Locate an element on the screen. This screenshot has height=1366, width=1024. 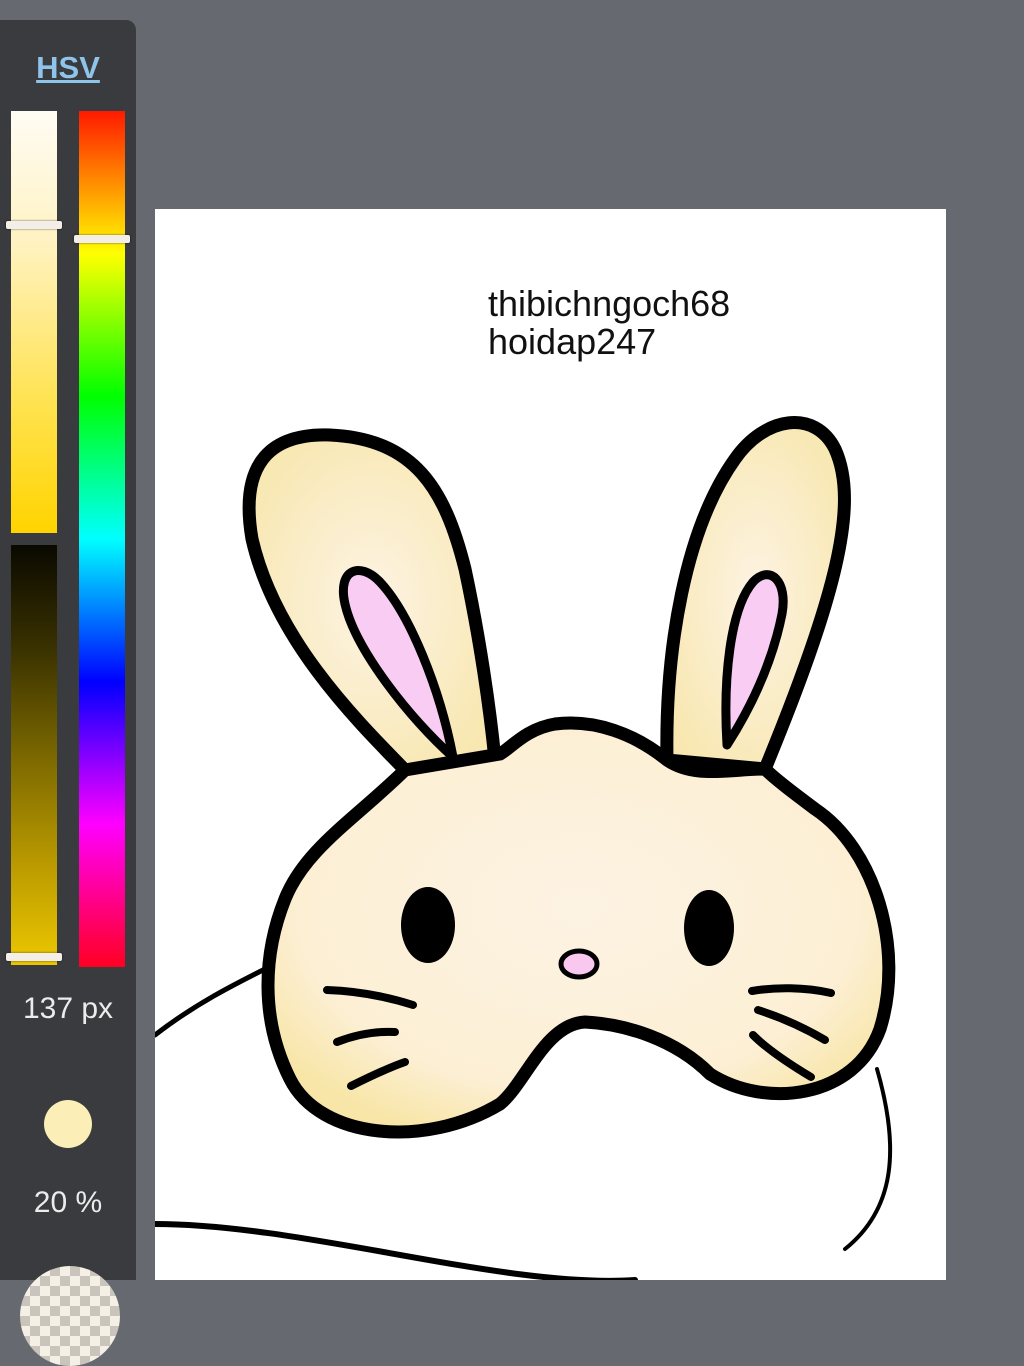
hue-slider is located at coordinates (102, 539).